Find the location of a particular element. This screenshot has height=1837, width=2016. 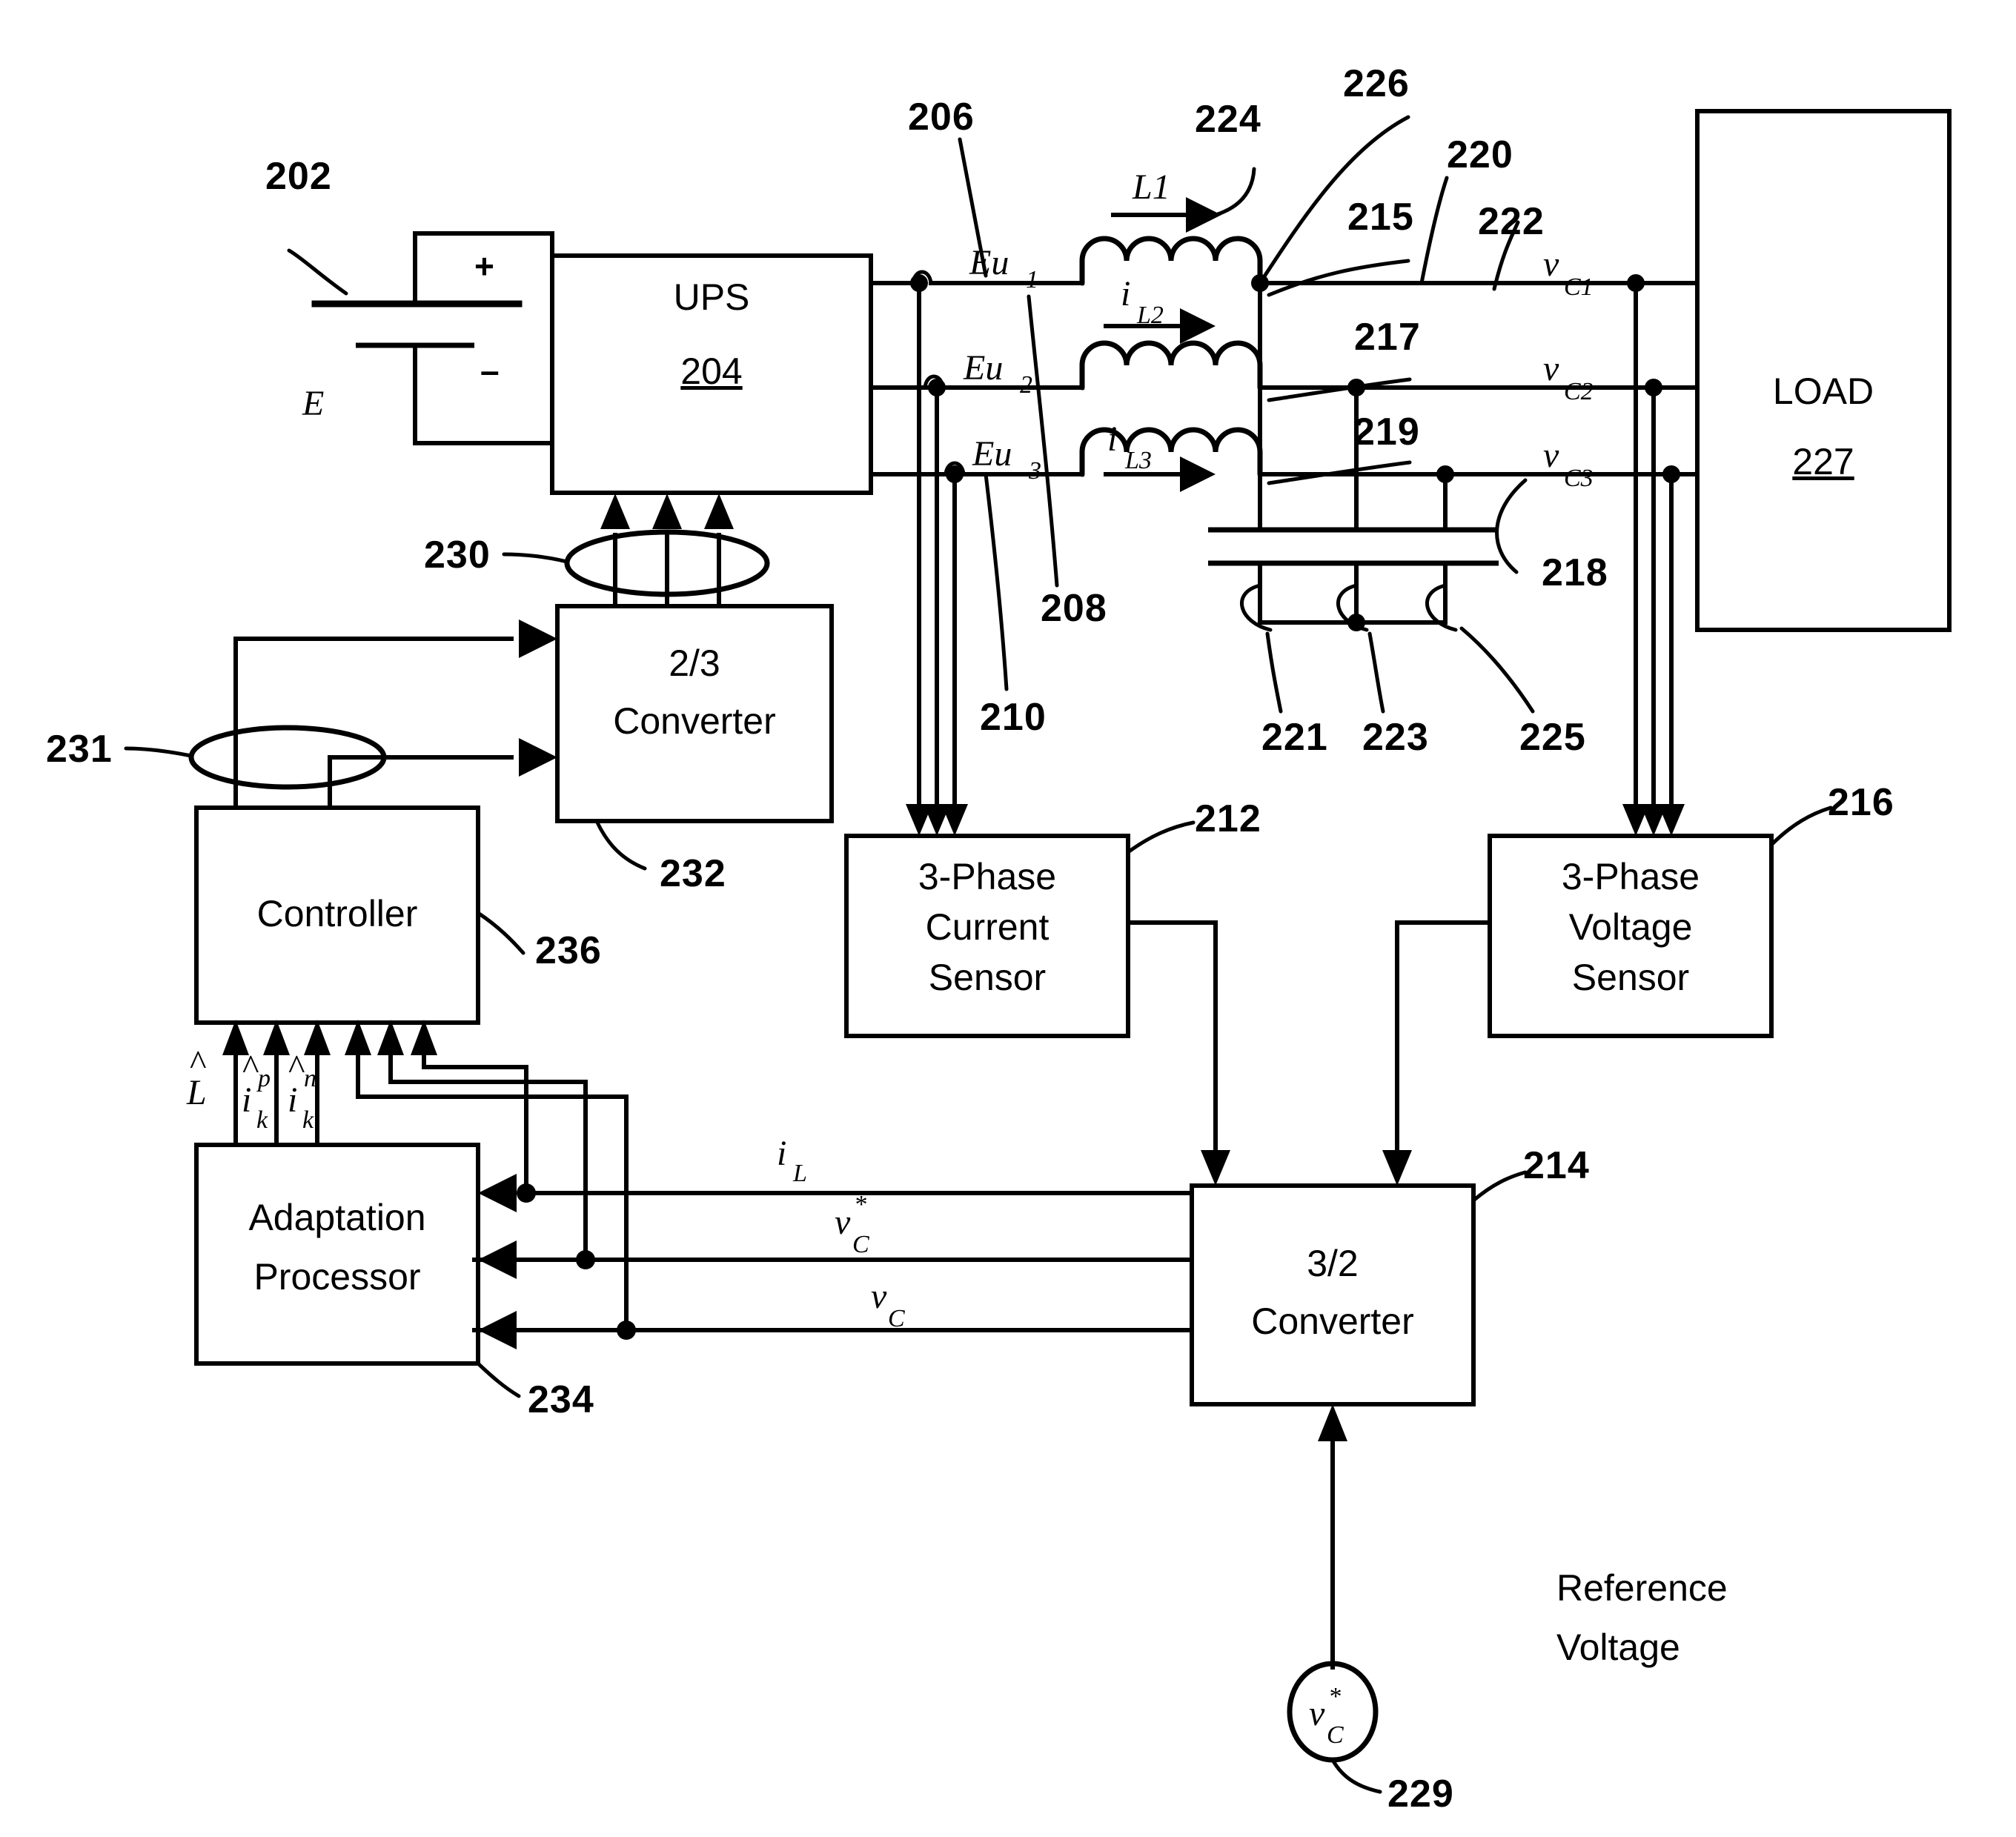

cap-voltage-1: v C1 is located at coordinates (1569, 273).